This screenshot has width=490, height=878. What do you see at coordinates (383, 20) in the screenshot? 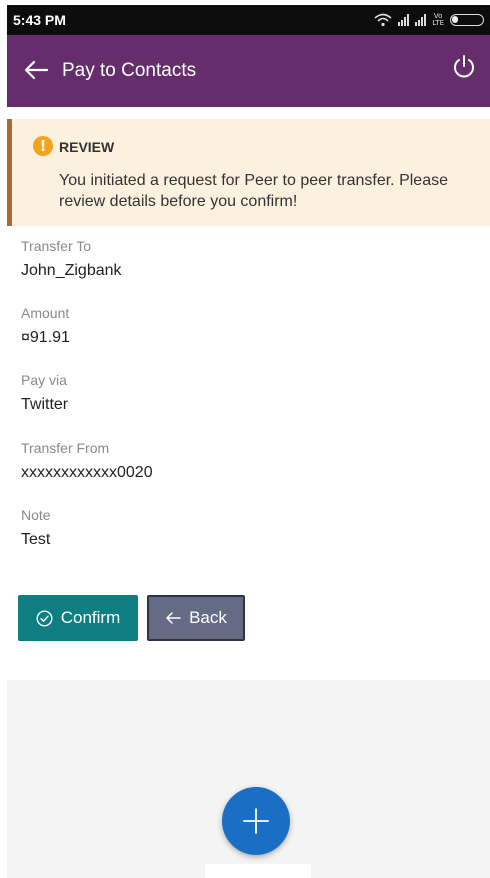
I see `wifi-icon` at bounding box center [383, 20].